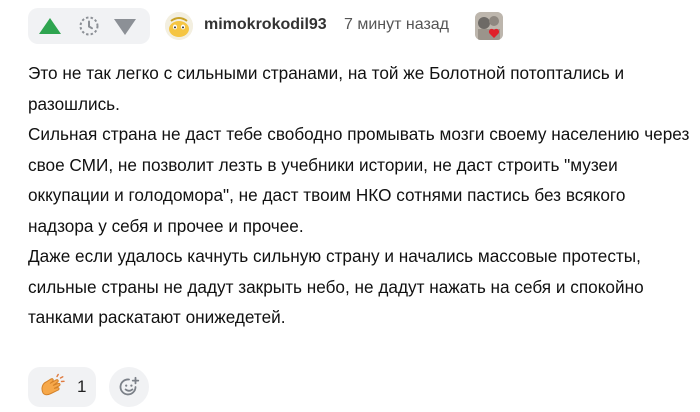 This screenshot has height=412, width=700. Describe the element at coordinates (328, 387) in the screenshot. I see `reactions-bar: 1` at that location.